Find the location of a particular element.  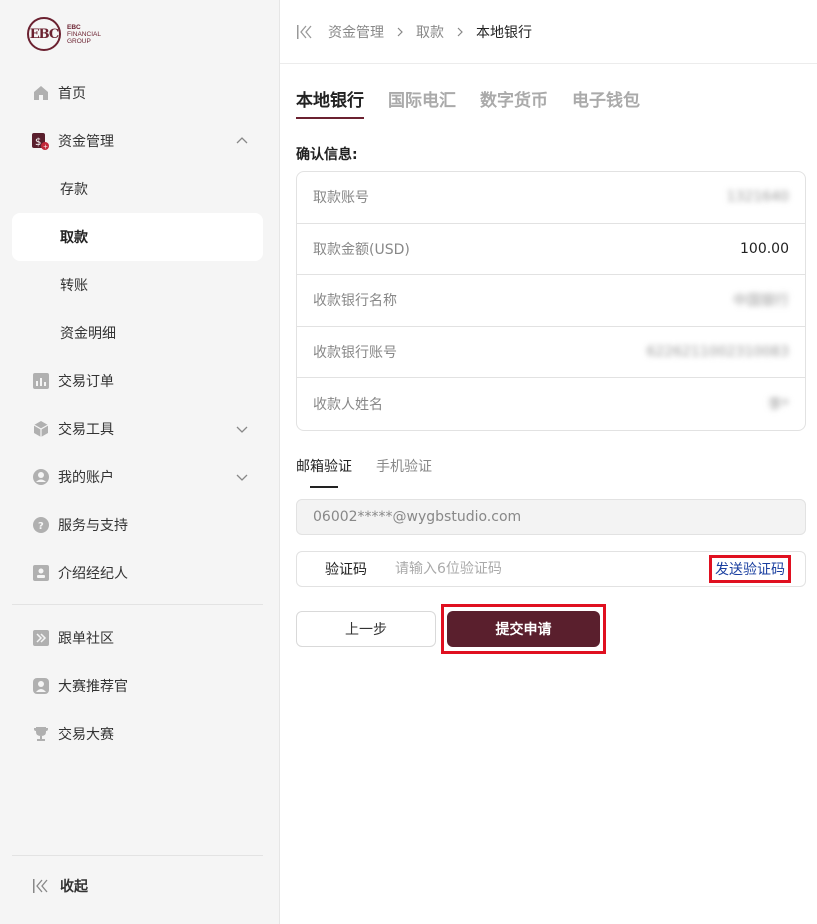

sidebar-item-label: 我的账户 is located at coordinates (86, 478).